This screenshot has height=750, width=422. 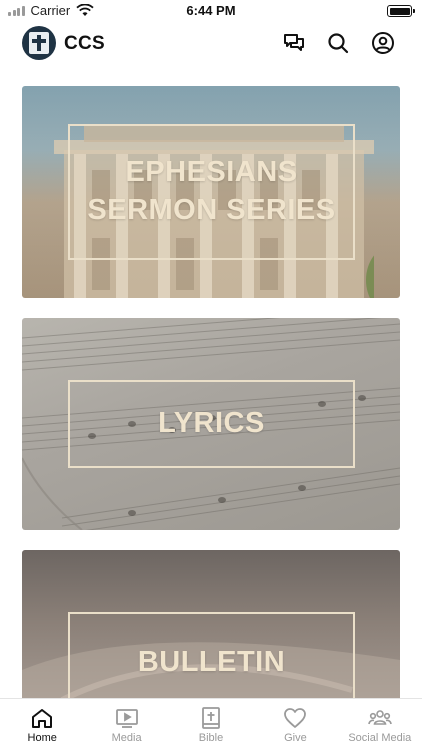 I want to click on account-icon, so click(x=383, y=43).